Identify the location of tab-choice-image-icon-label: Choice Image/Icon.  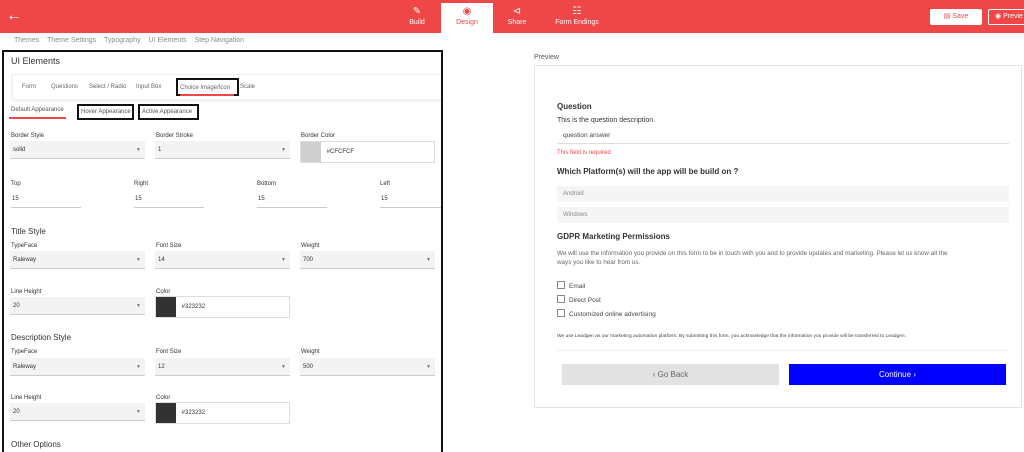
(205, 88).